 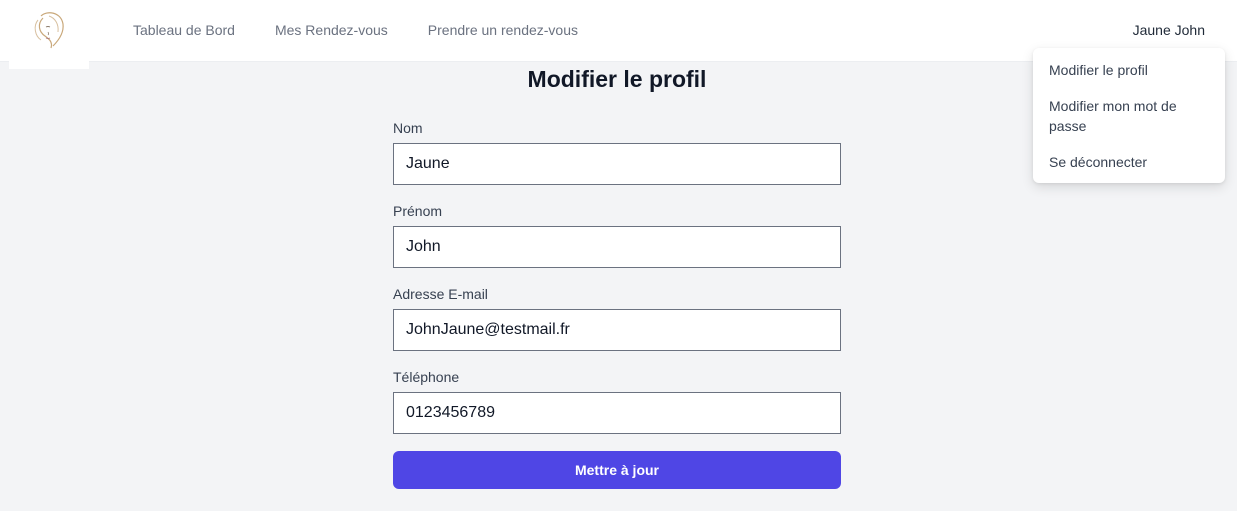 I want to click on menu-item-logout: Se déconnecter, so click(x=1129, y=162).